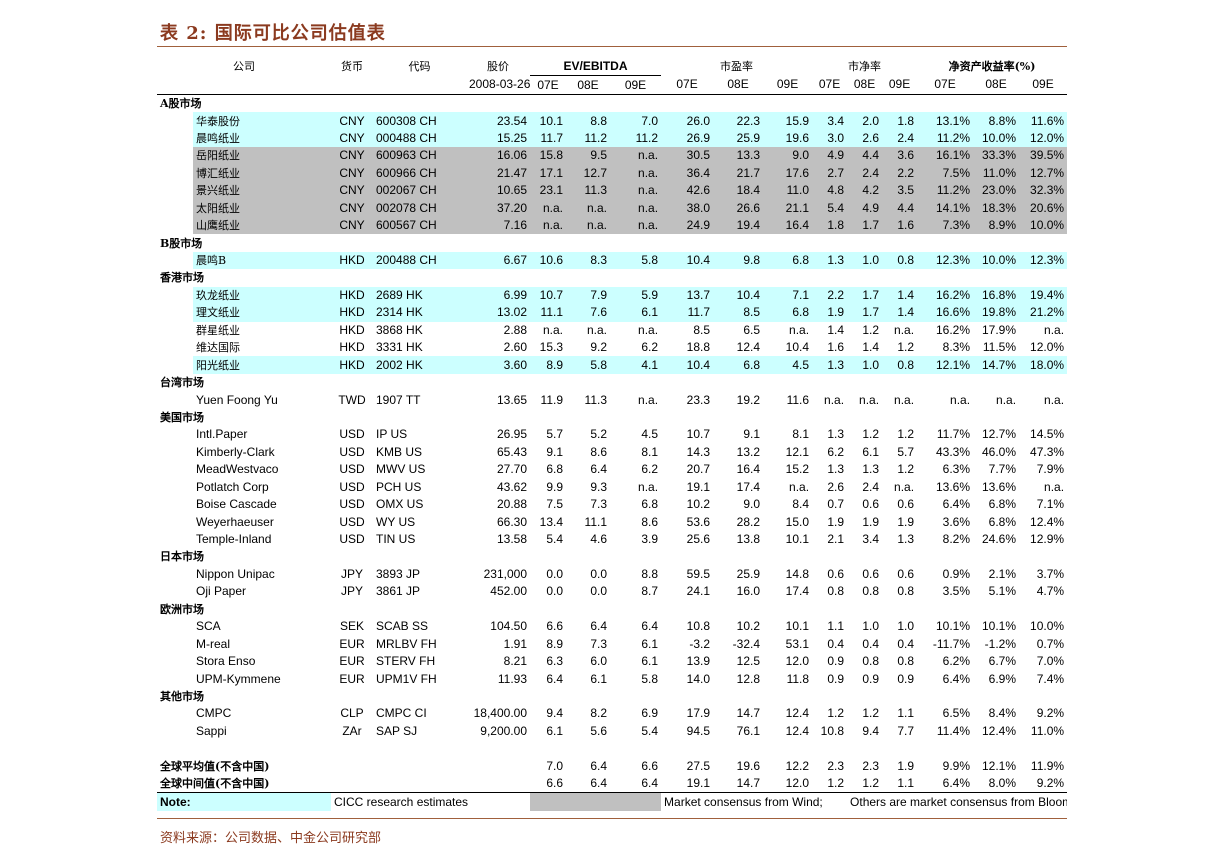 The width and height of the screenshot is (1224, 863). I want to click on ticker-cell: 3861 JP, so click(398, 591).